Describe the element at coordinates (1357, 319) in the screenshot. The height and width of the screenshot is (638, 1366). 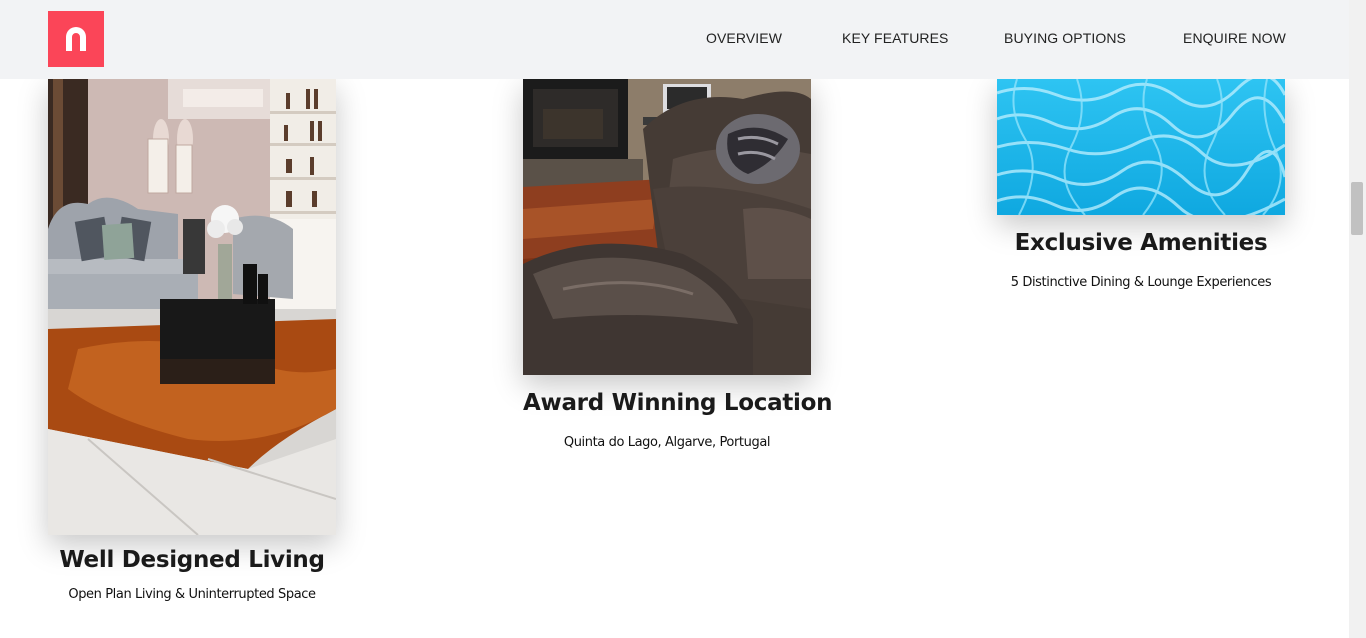
I see `page-scrollbar` at that location.